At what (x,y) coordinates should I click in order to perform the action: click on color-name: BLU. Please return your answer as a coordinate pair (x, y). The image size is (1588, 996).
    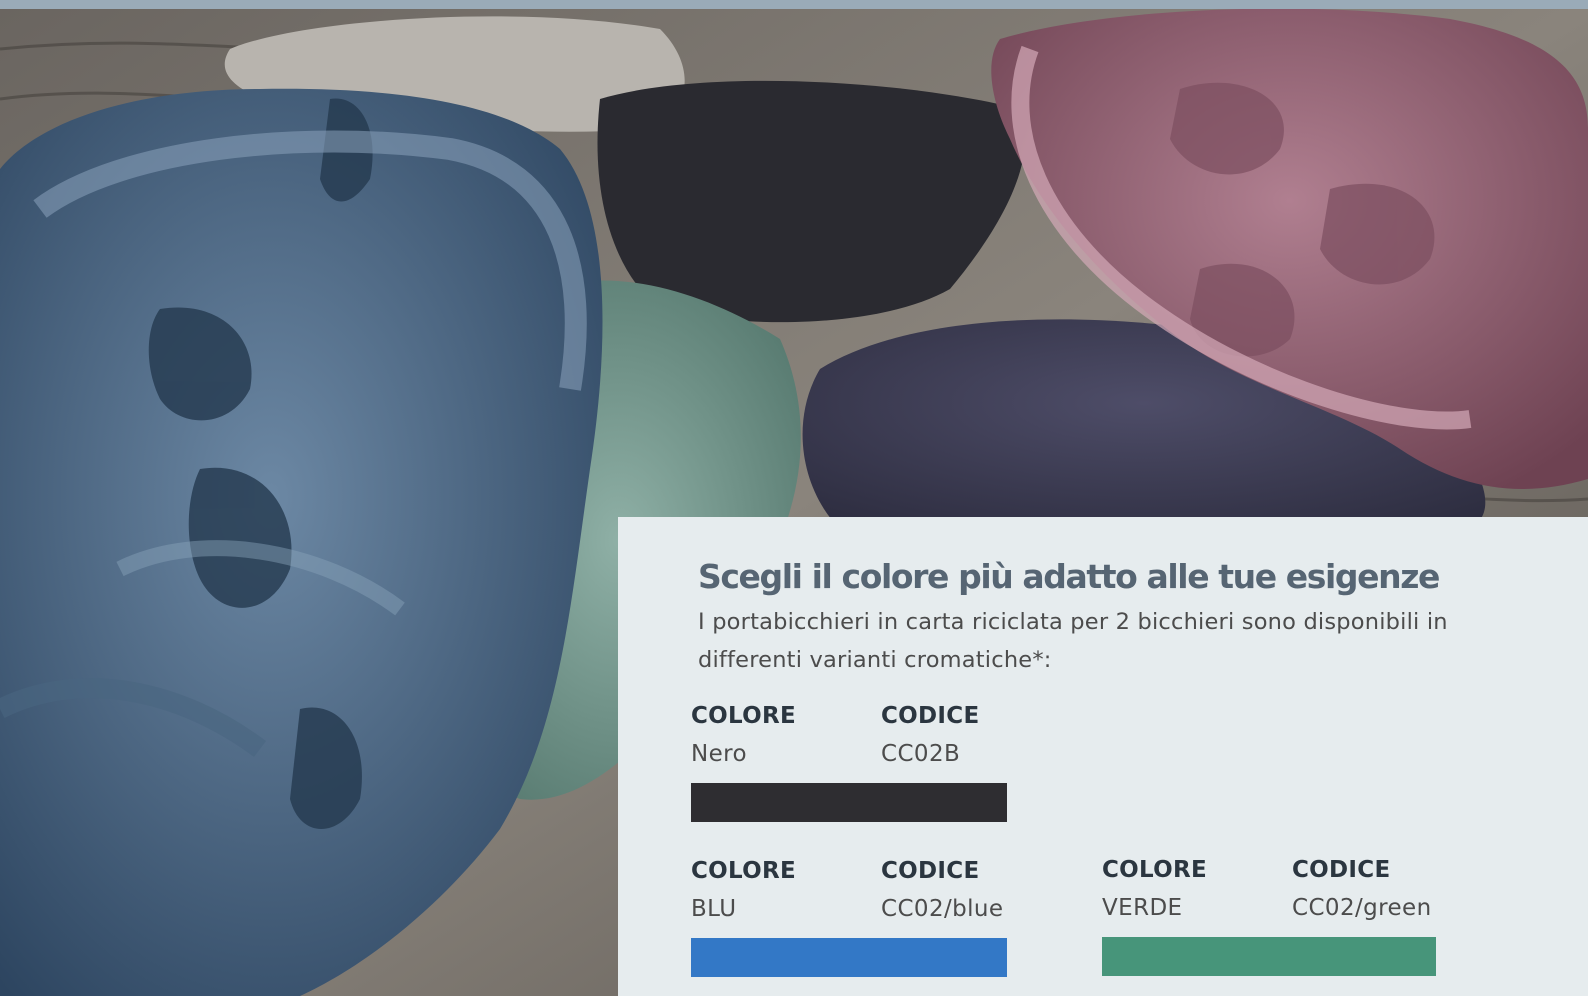
    Looking at the image, I should click on (714, 909).